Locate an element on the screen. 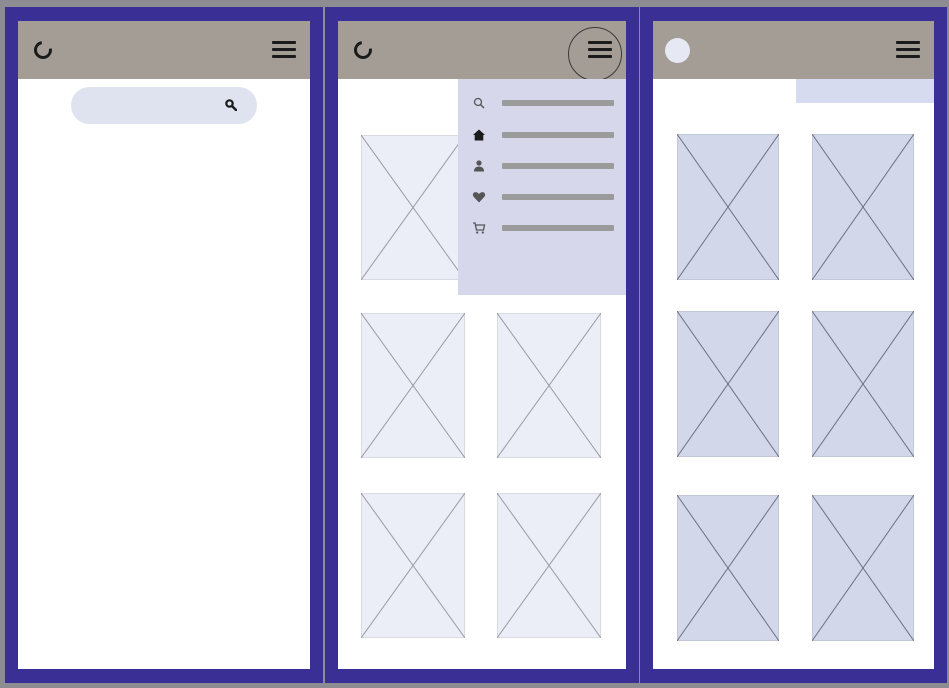 The height and width of the screenshot is (688, 949). menu-item-favorites is located at coordinates (544, 197).